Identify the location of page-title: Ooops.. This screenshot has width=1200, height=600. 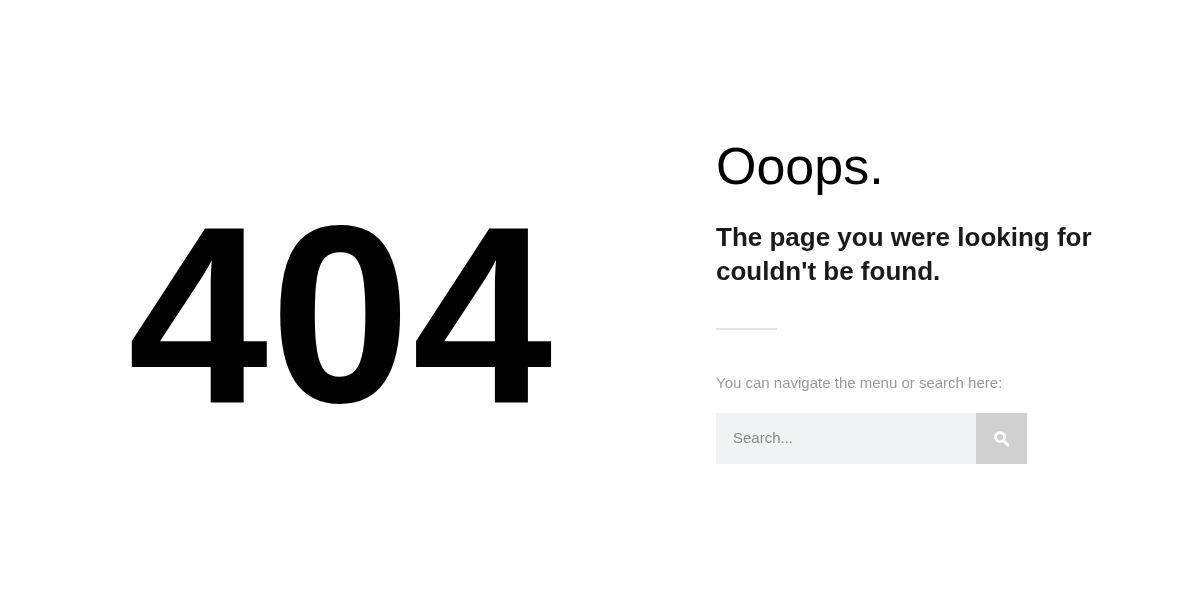
(800, 166).